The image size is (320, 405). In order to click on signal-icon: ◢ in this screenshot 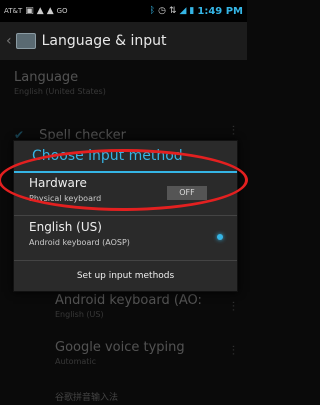, I will do `click(183, 10)`.